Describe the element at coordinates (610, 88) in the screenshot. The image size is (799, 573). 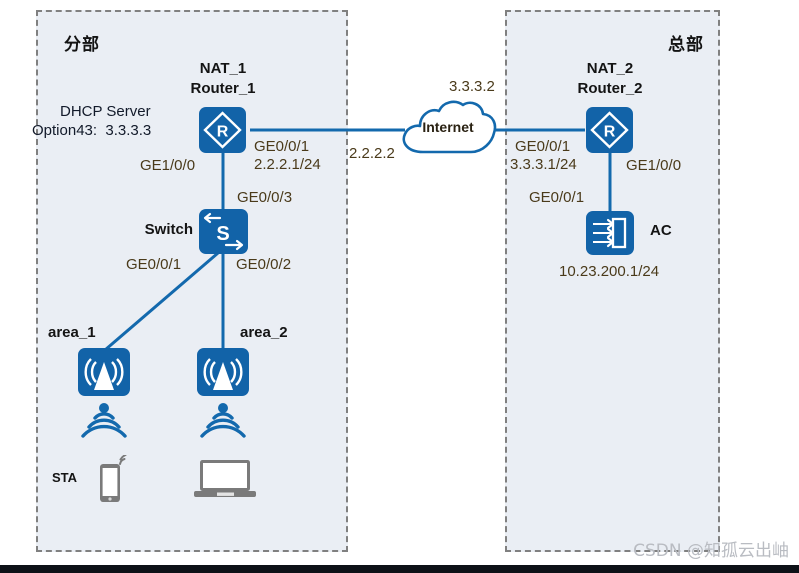
I see `router2-name-bottom: Router_2` at that location.